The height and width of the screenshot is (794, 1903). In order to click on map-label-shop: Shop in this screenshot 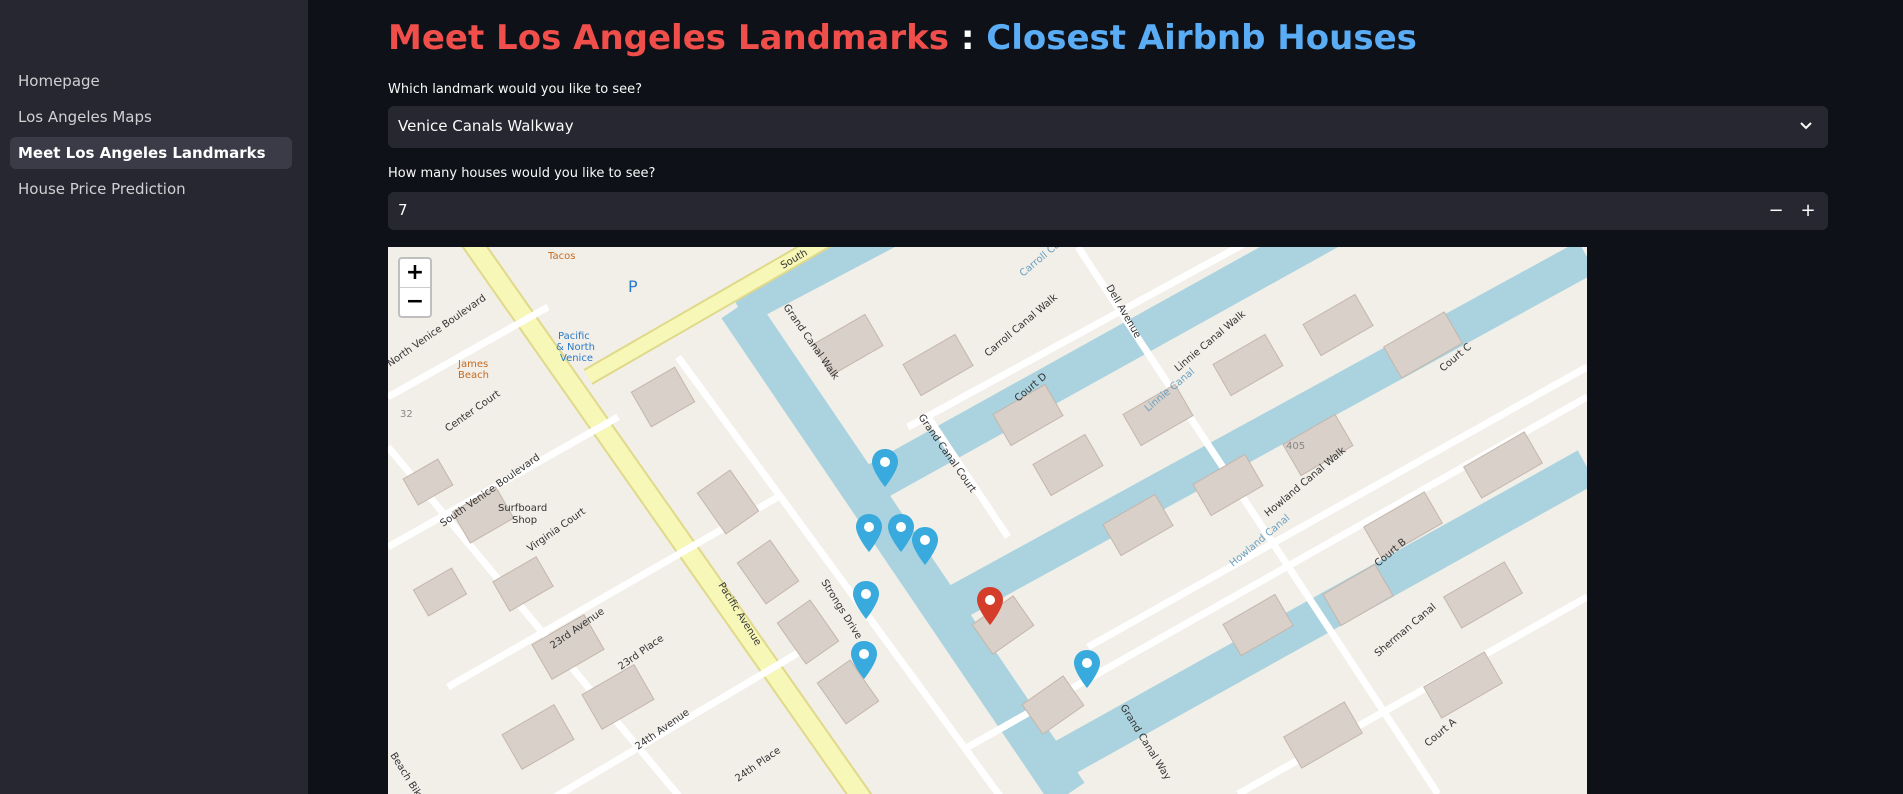, I will do `click(524, 520)`.